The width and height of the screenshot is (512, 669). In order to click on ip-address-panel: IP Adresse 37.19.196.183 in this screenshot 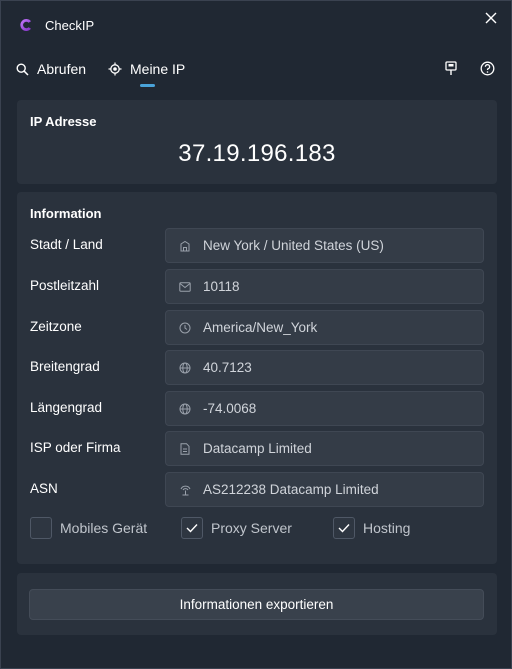, I will do `click(257, 142)`.